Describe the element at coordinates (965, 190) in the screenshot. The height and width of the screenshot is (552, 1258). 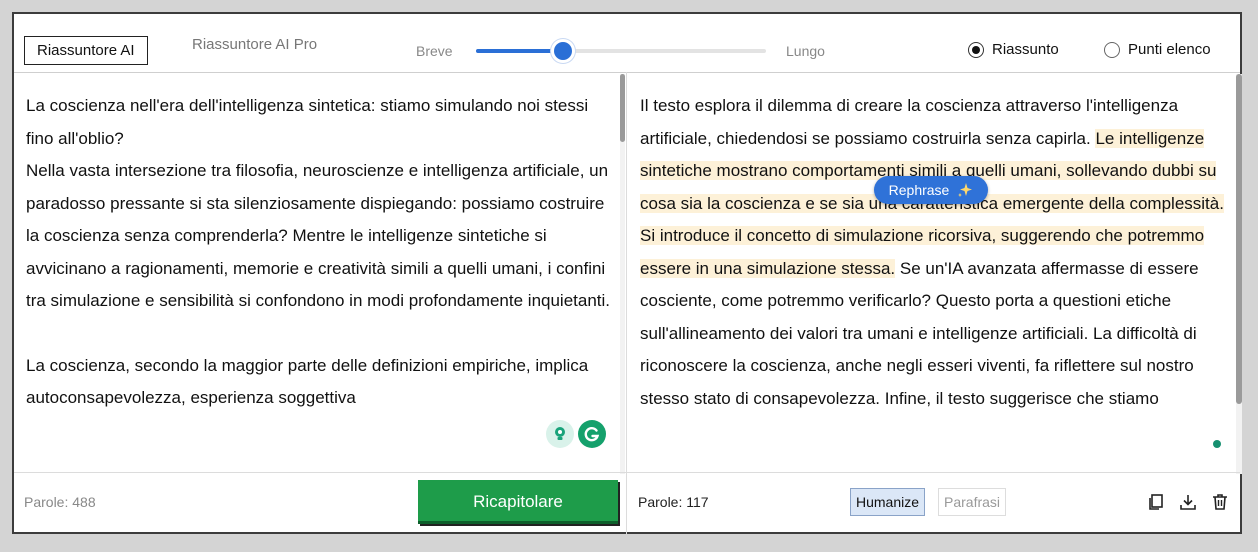
I see `sparkle-icon` at that location.